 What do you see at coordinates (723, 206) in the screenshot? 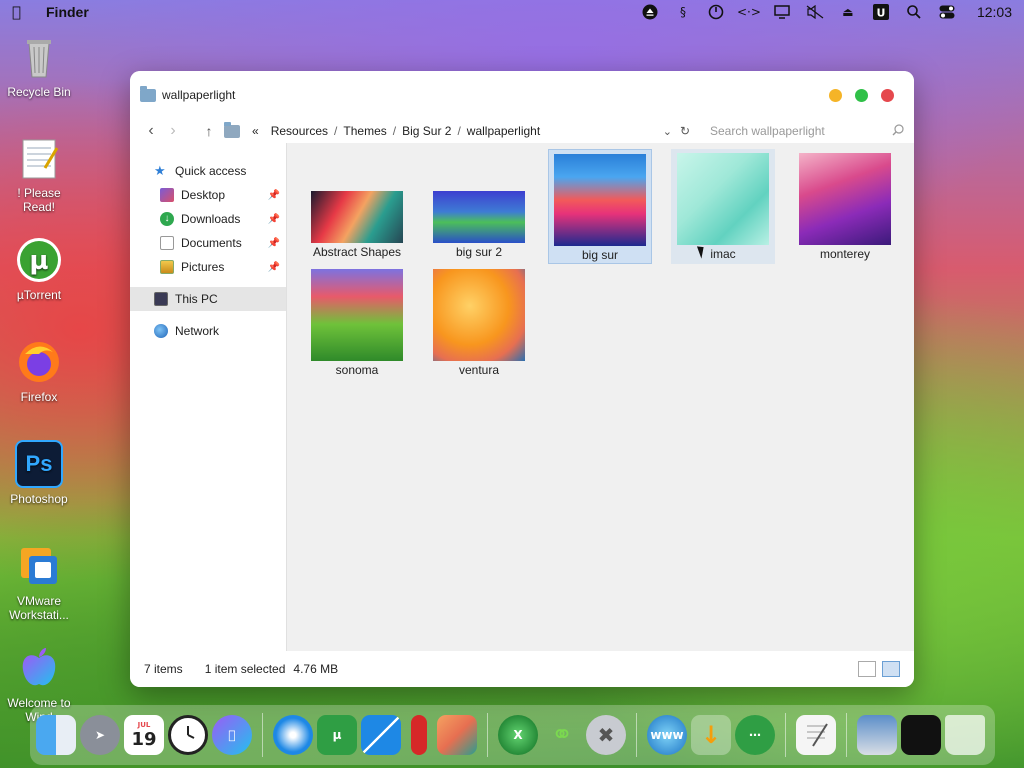
I see `file-item: imac` at bounding box center [723, 206].